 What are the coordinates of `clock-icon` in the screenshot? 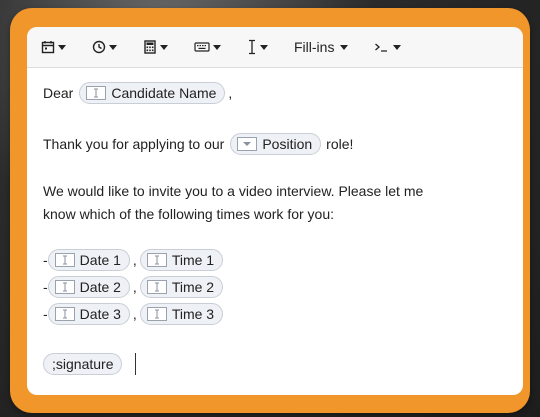 It's located at (99, 47).